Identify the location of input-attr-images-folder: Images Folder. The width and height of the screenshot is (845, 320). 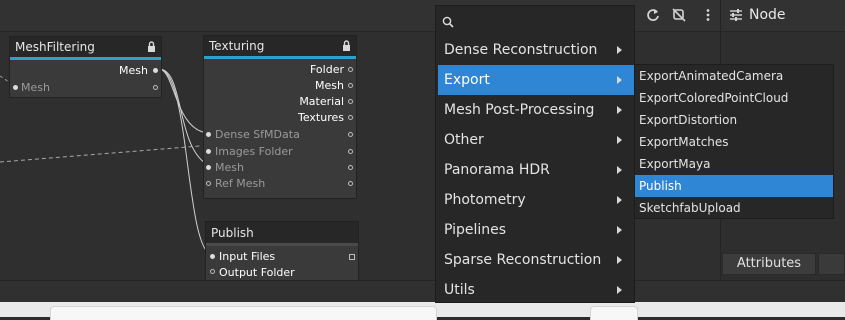
(254, 151).